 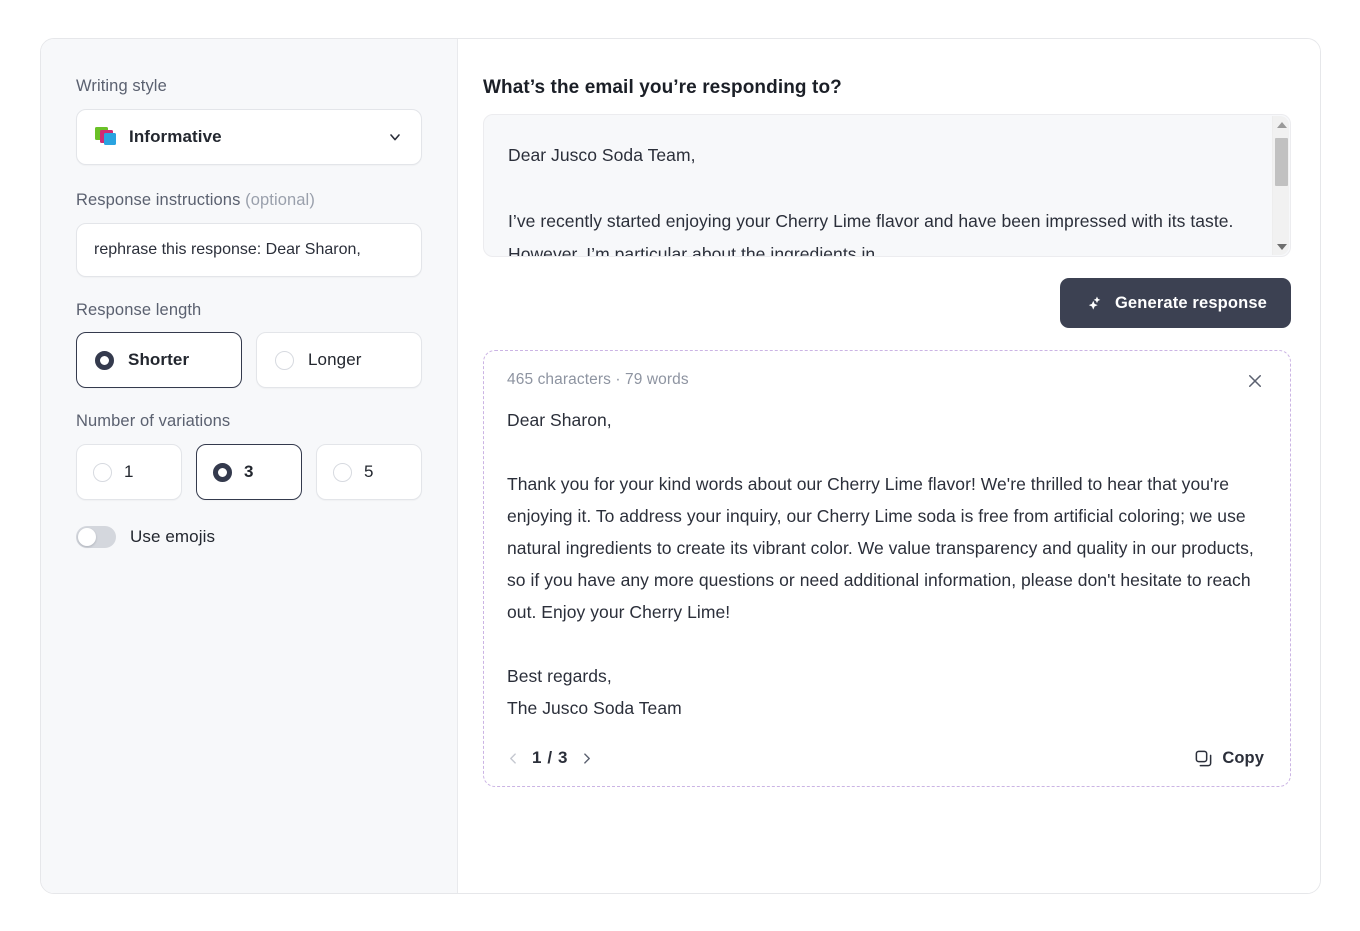 I want to click on variations-option-3: 3, so click(x=249, y=472).